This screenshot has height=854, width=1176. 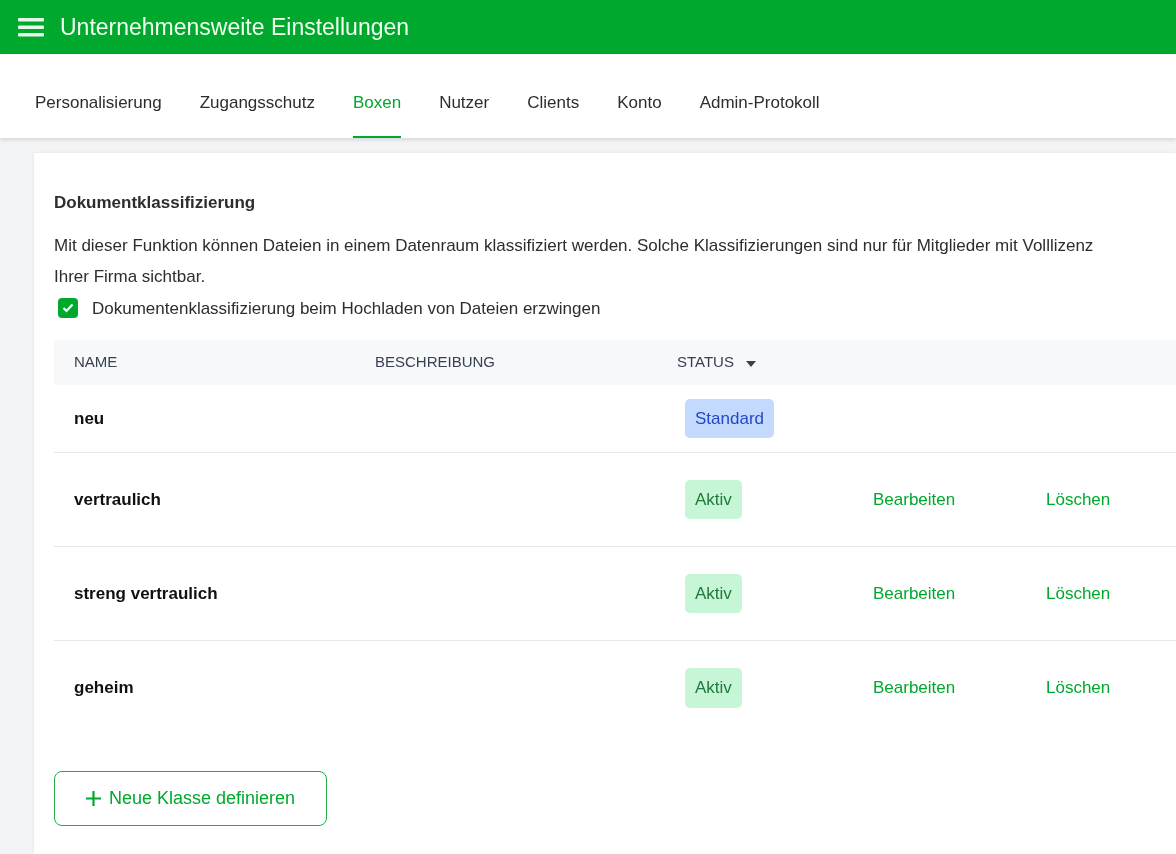 What do you see at coordinates (90, 418) in the screenshot?
I see `class-name: neu` at bounding box center [90, 418].